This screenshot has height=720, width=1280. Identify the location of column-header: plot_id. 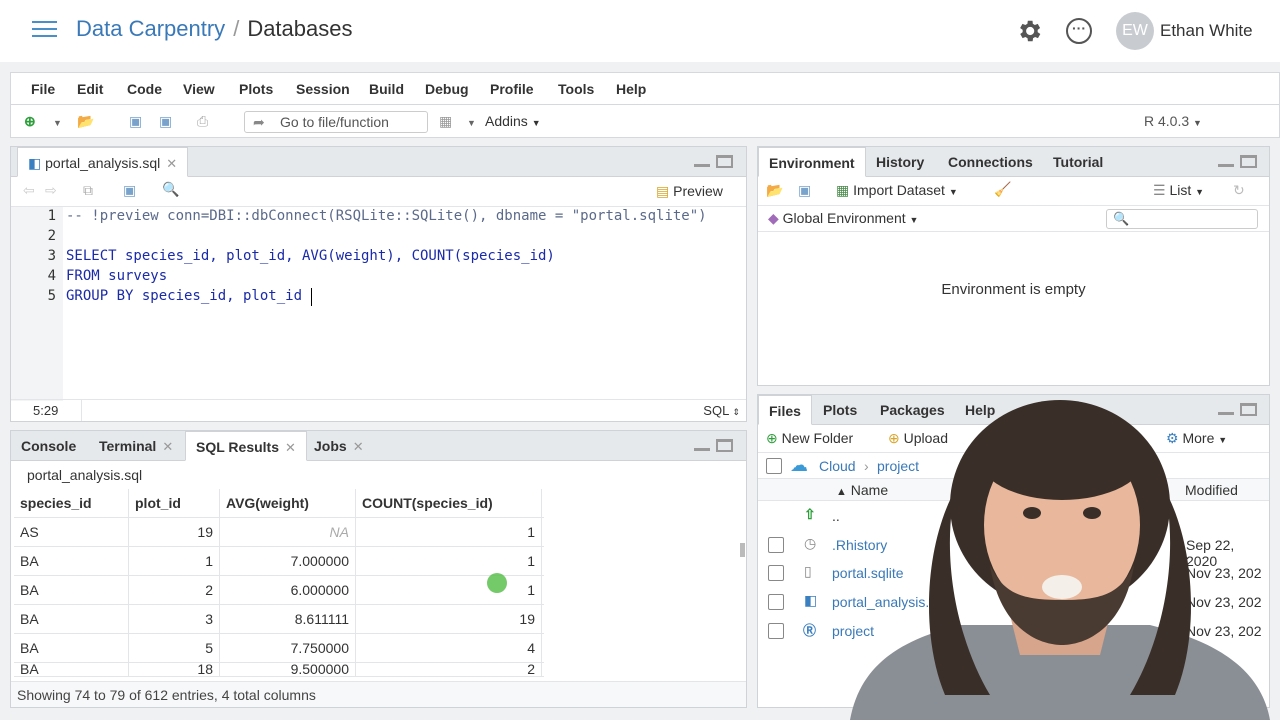
(174, 503).